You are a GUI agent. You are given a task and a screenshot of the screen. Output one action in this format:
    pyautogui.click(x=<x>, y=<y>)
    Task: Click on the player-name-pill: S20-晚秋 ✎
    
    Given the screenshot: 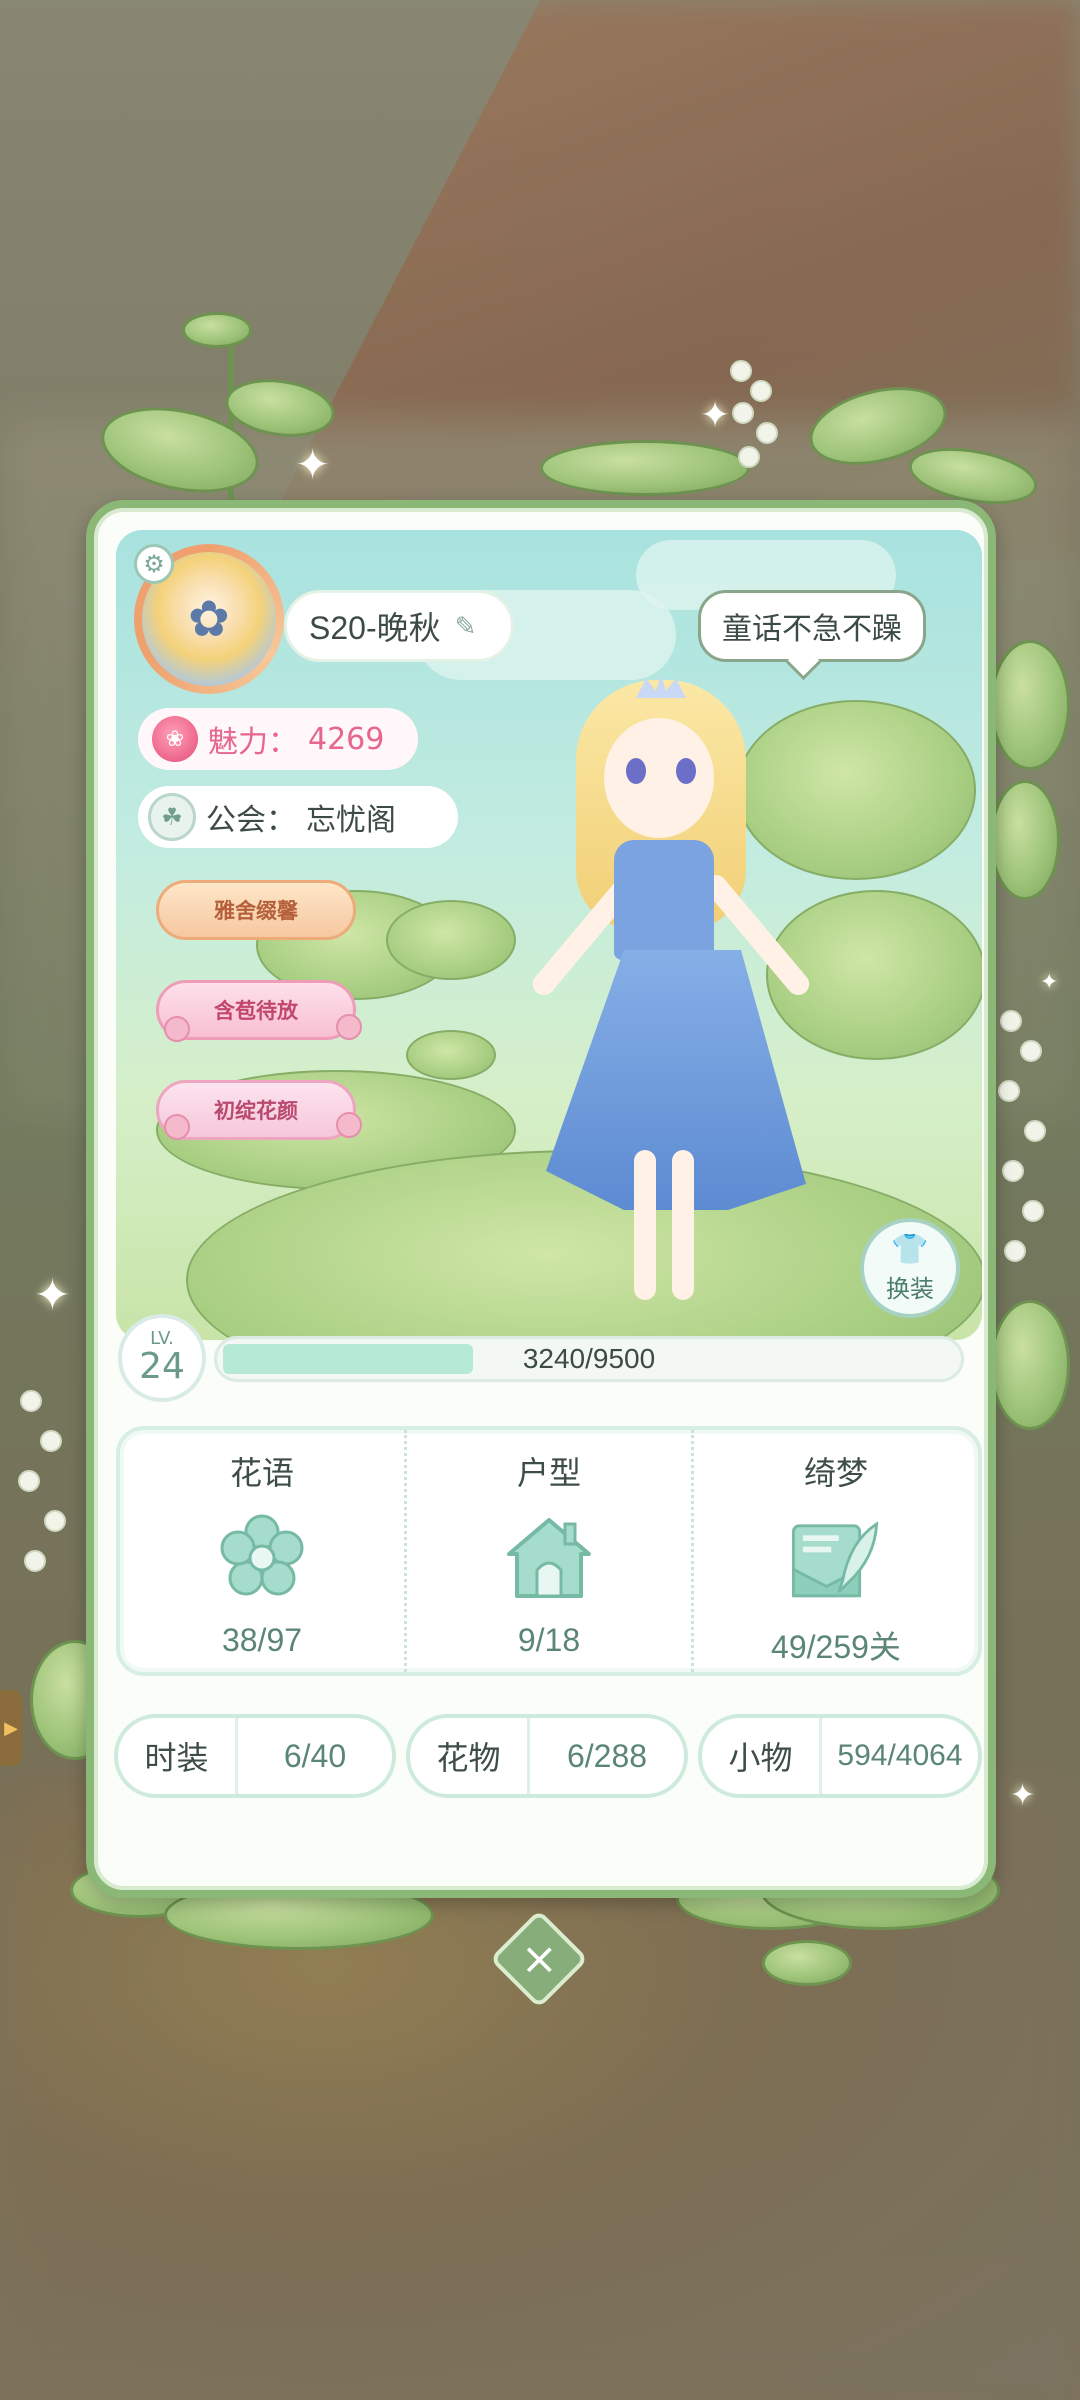 What is the action you would take?
    pyautogui.click(x=399, y=626)
    